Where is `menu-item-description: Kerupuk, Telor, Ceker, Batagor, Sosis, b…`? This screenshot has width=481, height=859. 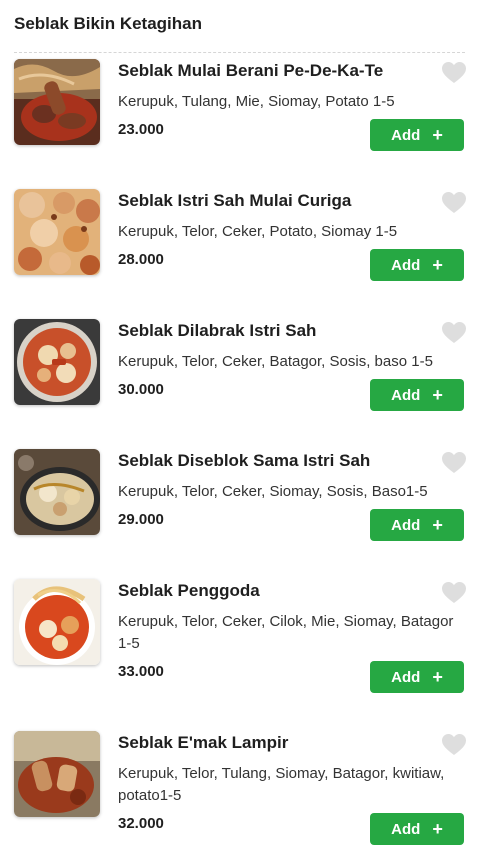
menu-item-description: Kerupuk, Telor, Ceker, Batagor, Sosis, b… is located at coordinates (275, 361).